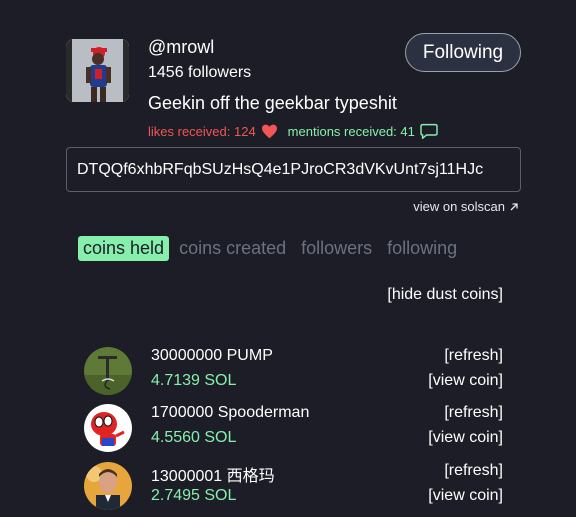 This screenshot has height=517, width=576. I want to click on tab-following: following, so click(422, 248).